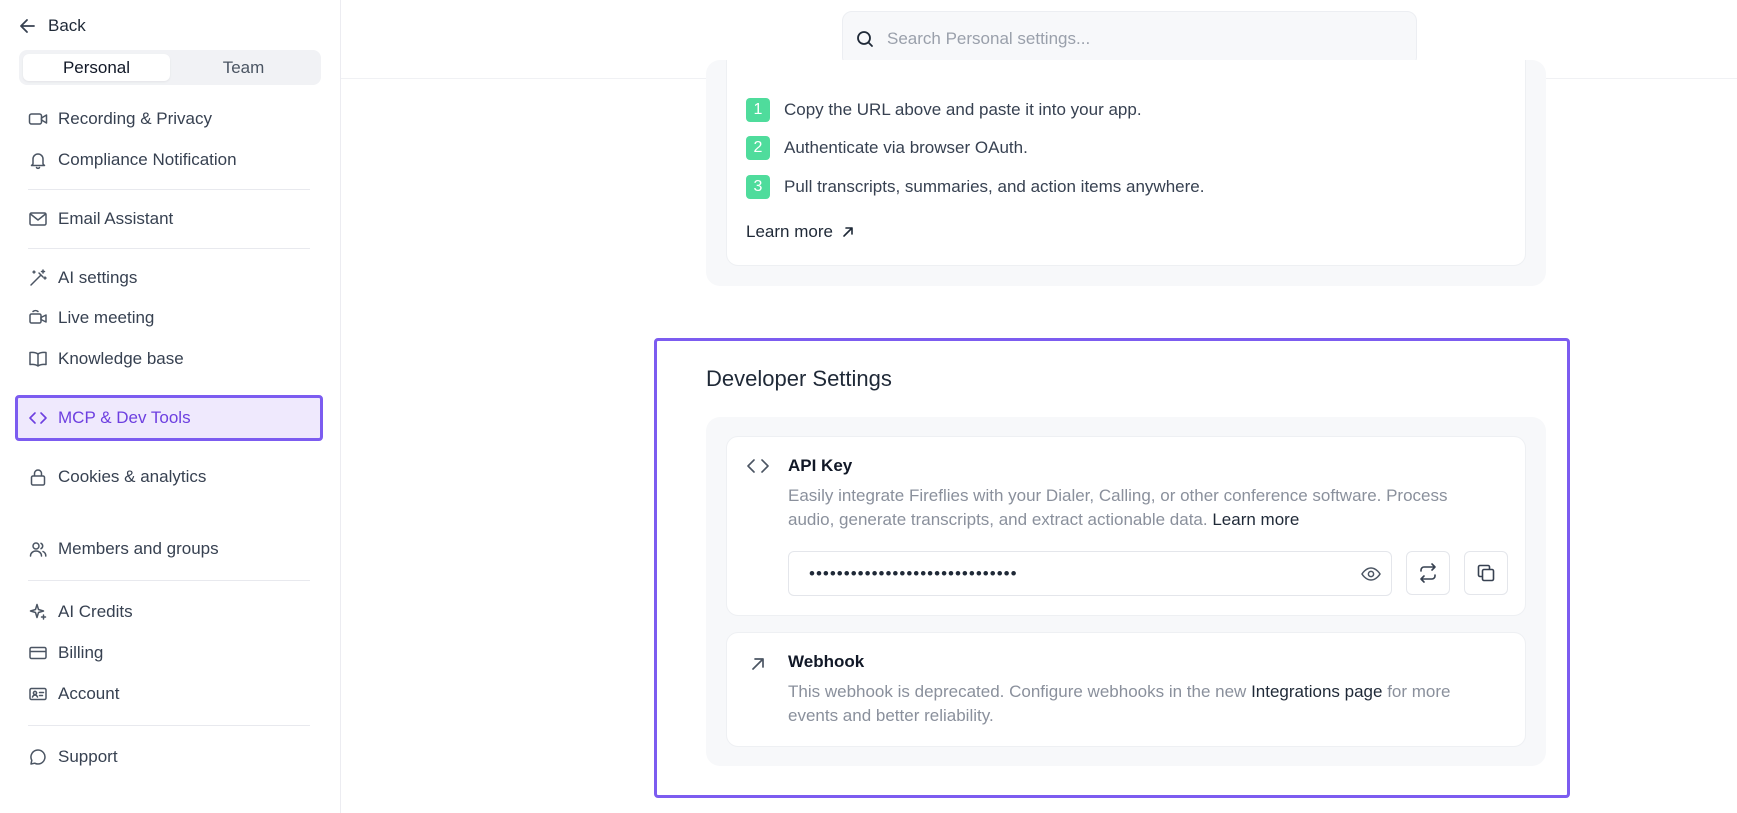  I want to click on developer-settings-title: Developer Settings, so click(799, 378).